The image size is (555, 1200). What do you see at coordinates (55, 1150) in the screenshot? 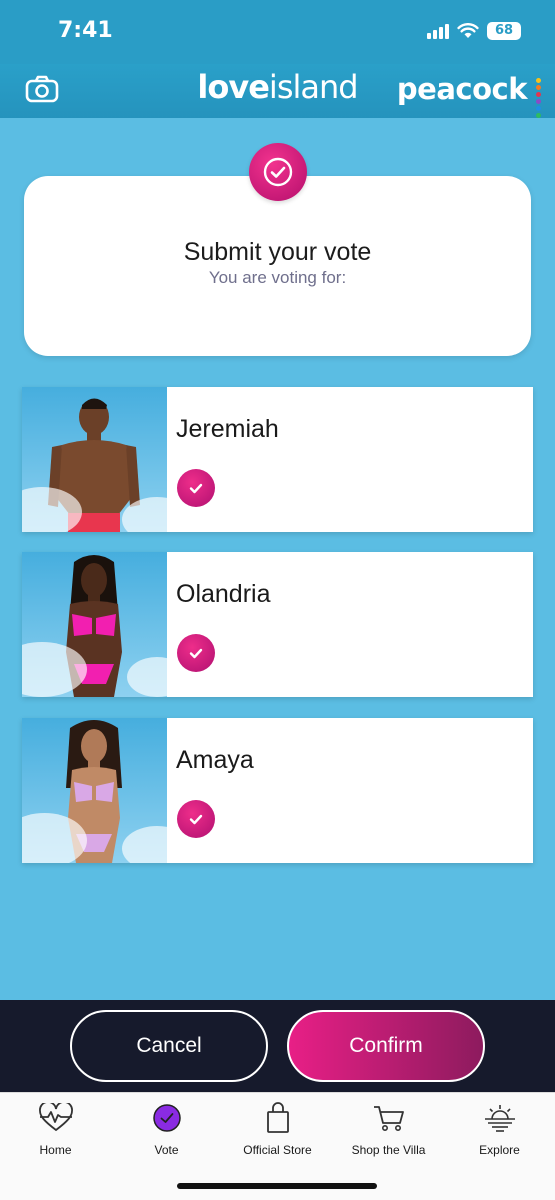
I see `tab-label: Home` at bounding box center [55, 1150].